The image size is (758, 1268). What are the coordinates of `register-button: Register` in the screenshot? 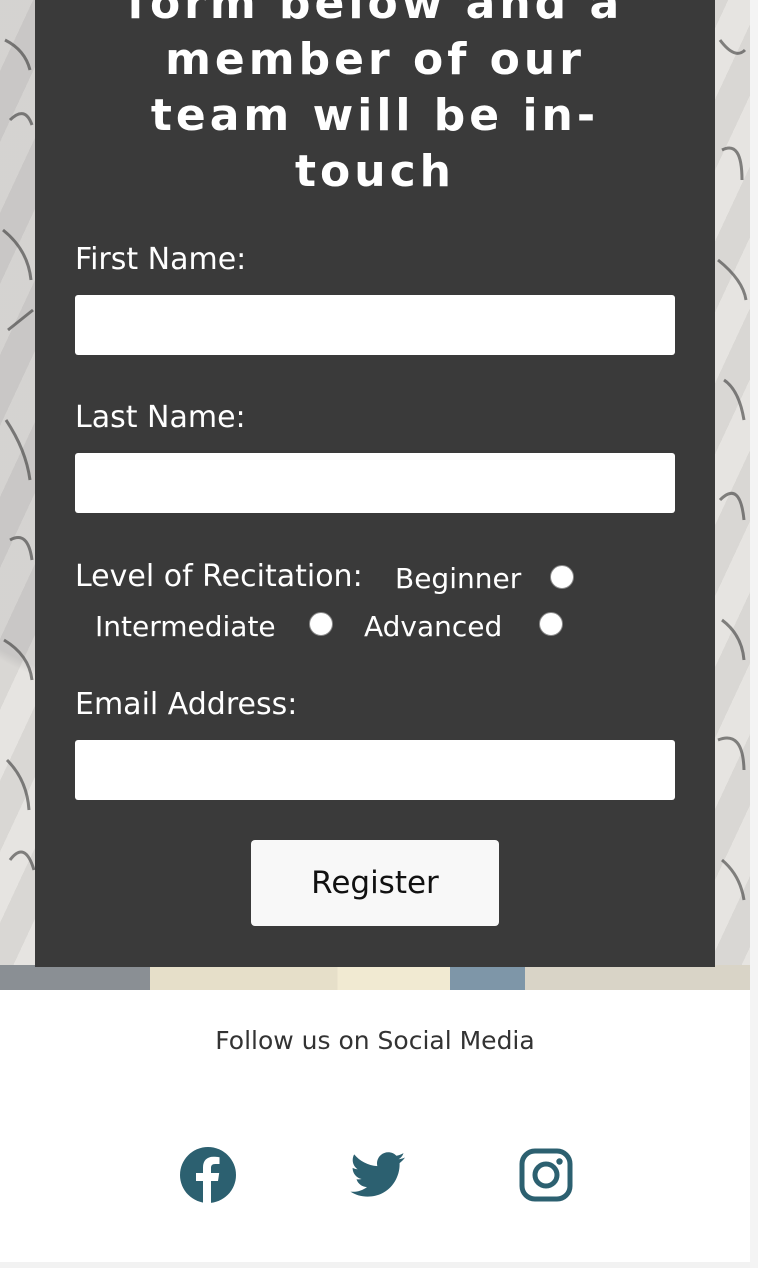 It's located at (375, 883).